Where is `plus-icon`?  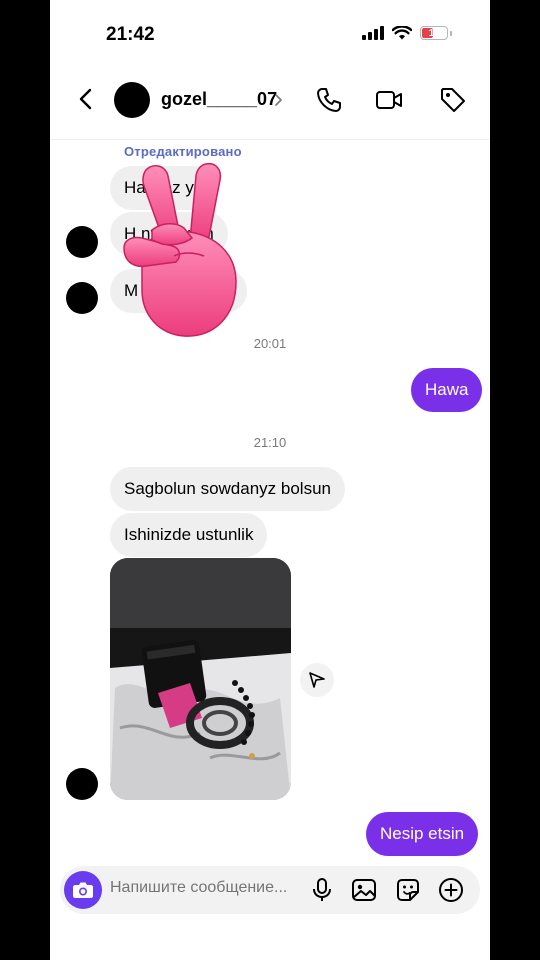 plus-icon is located at coordinates (451, 890).